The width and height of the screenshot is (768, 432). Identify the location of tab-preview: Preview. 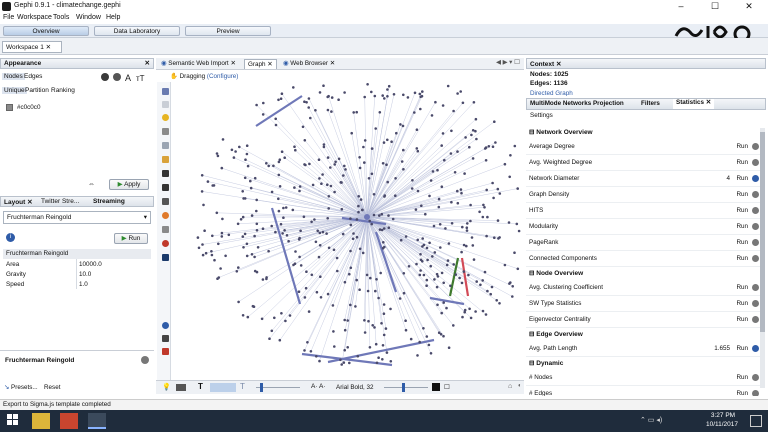
(228, 31).